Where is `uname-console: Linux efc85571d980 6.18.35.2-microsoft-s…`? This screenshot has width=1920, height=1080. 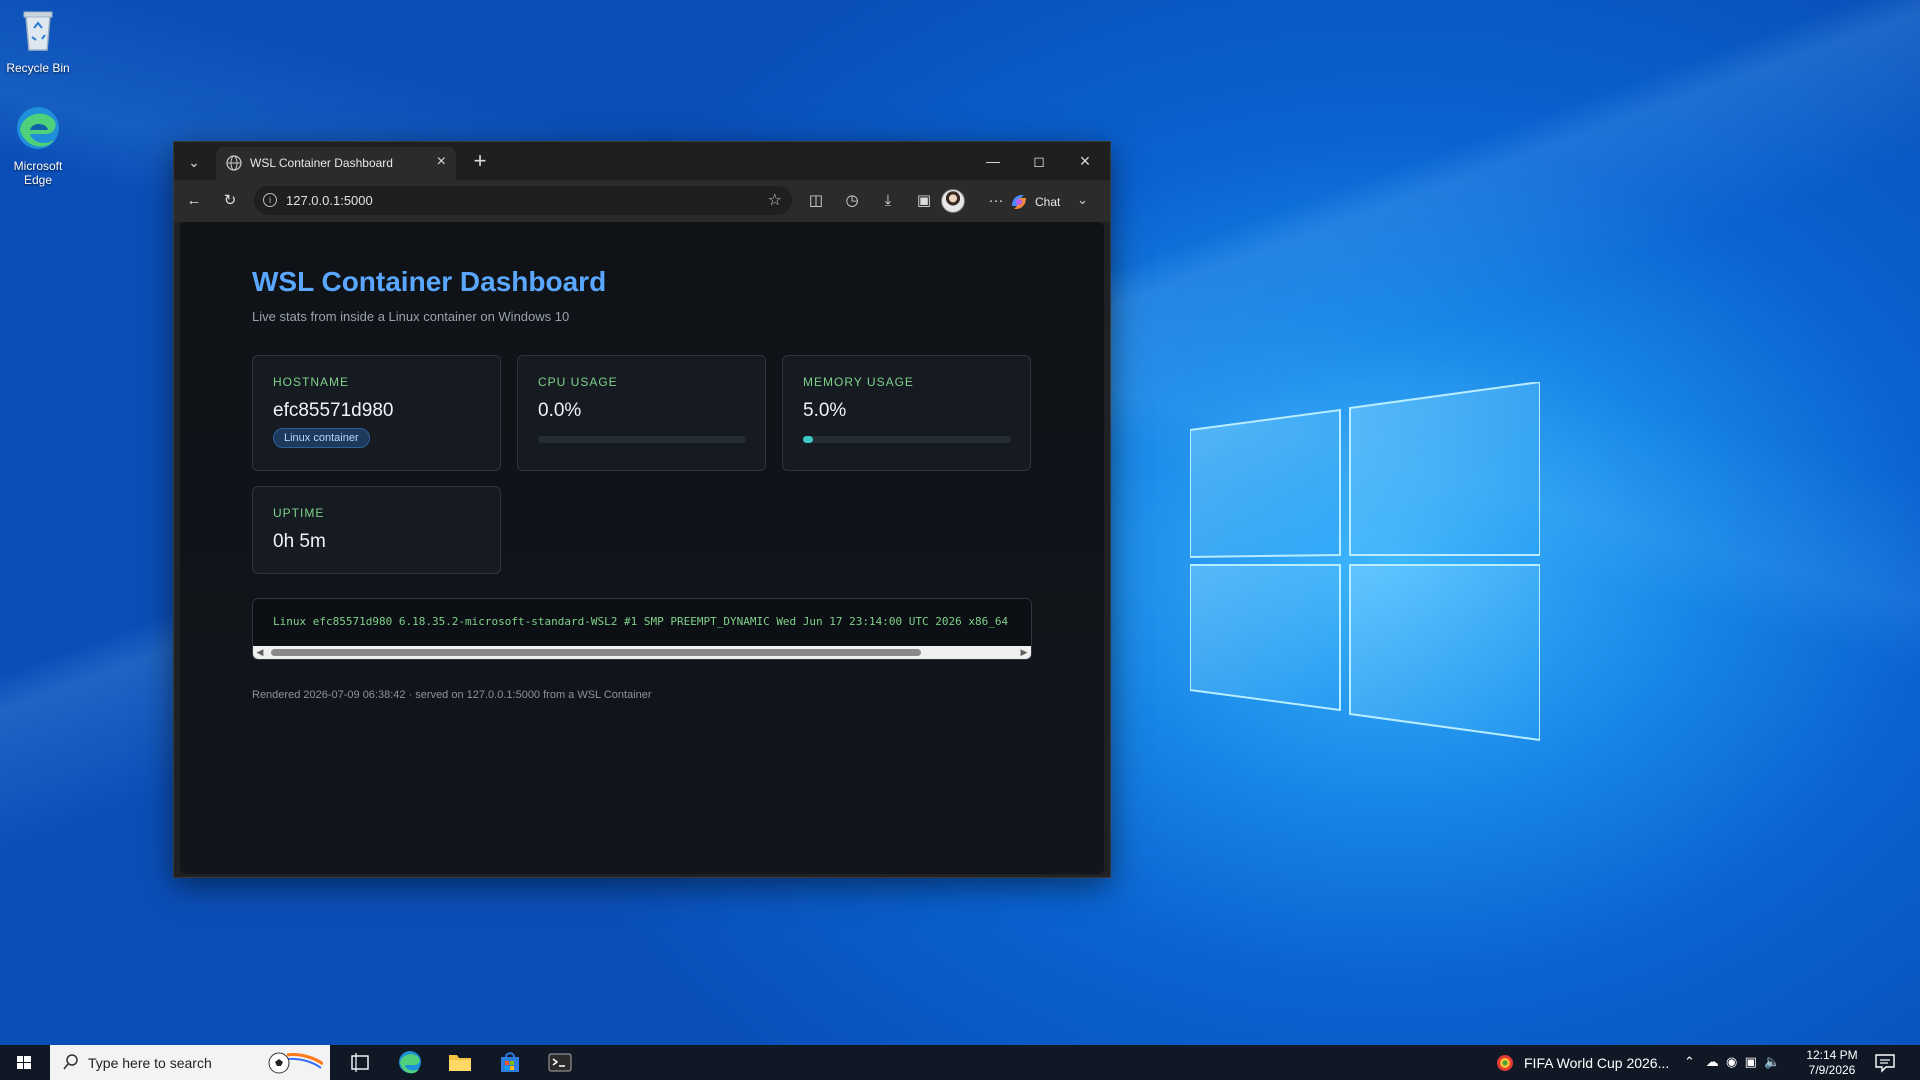
uname-console: Linux efc85571d980 6.18.35.2-microsoft-s… is located at coordinates (642, 629).